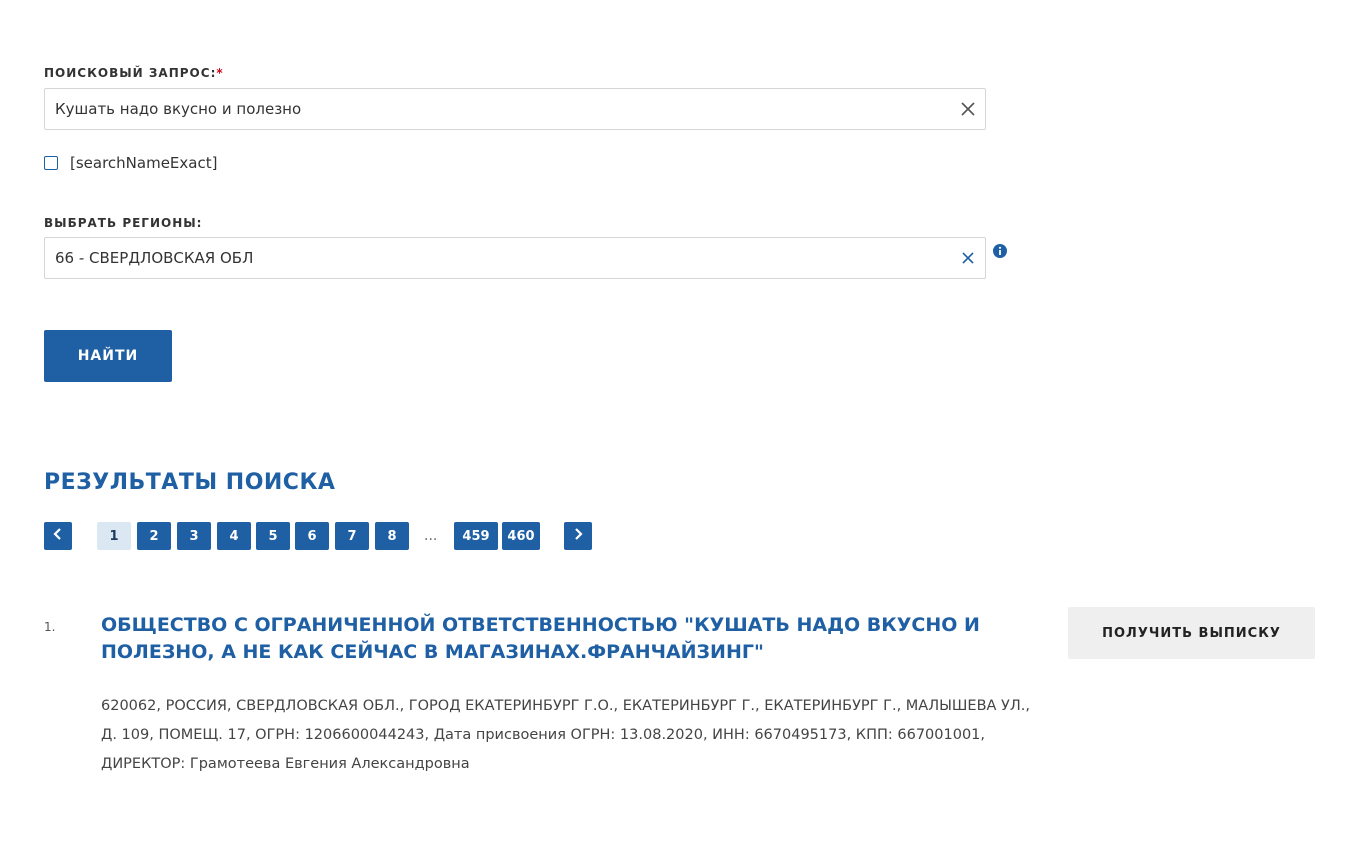  Describe the element at coordinates (234, 536) in the screenshot. I see `page-4: 4` at that location.